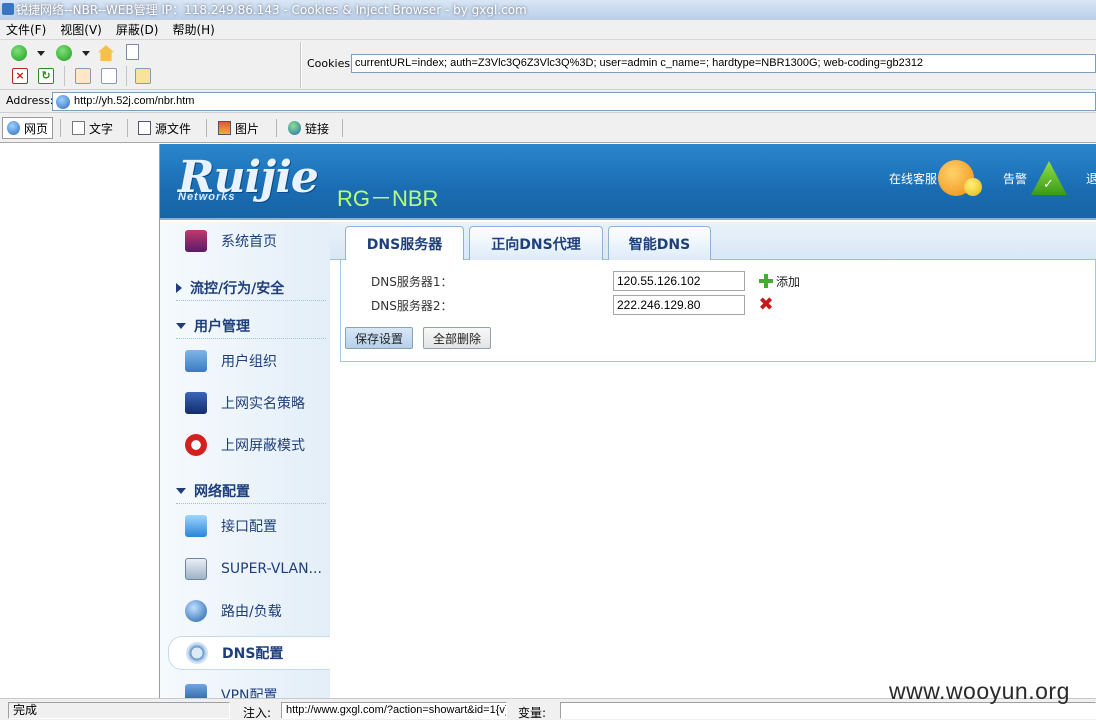  I want to click on nav-home-label: 系统首页, so click(249, 242).